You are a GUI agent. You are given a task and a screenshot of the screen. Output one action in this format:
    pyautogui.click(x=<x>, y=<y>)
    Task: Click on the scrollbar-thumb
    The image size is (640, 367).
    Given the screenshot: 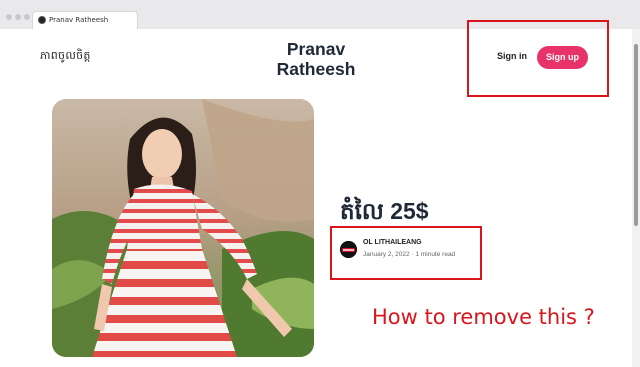 What is the action you would take?
    pyautogui.click(x=636, y=135)
    